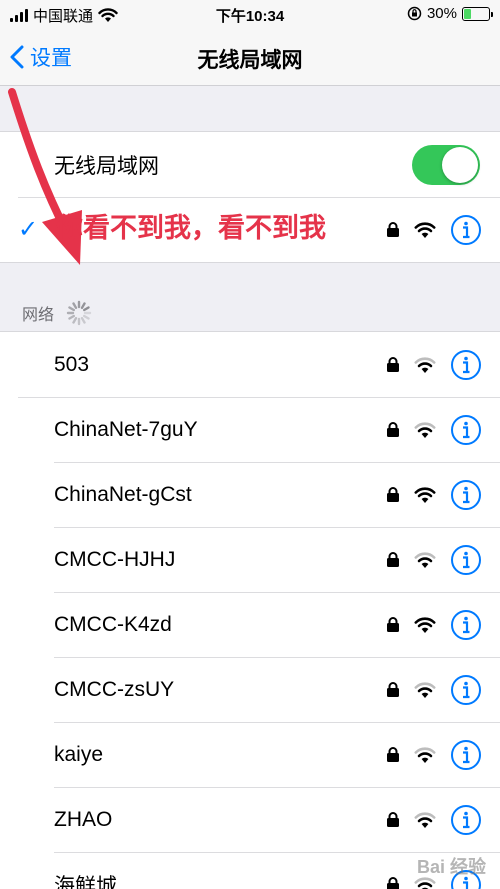  I want to click on network-name: CMCC-zsUY, so click(114, 689).